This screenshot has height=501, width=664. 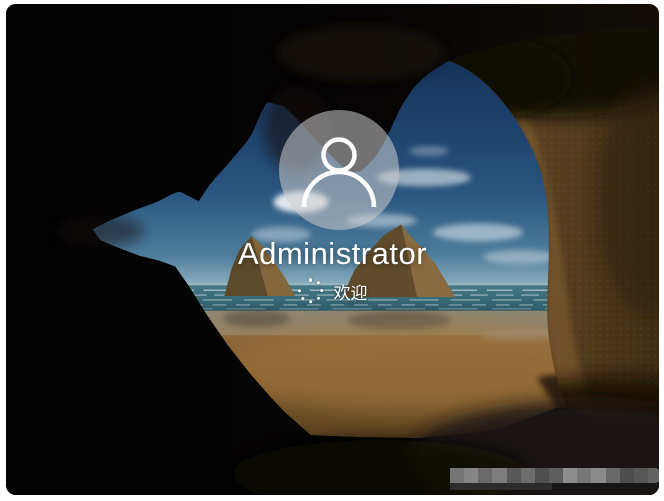 What do you see at coordinates (501, 486) in the screenshot?
I see `censored-watermark-subrow` at bounding box center [501, 486].